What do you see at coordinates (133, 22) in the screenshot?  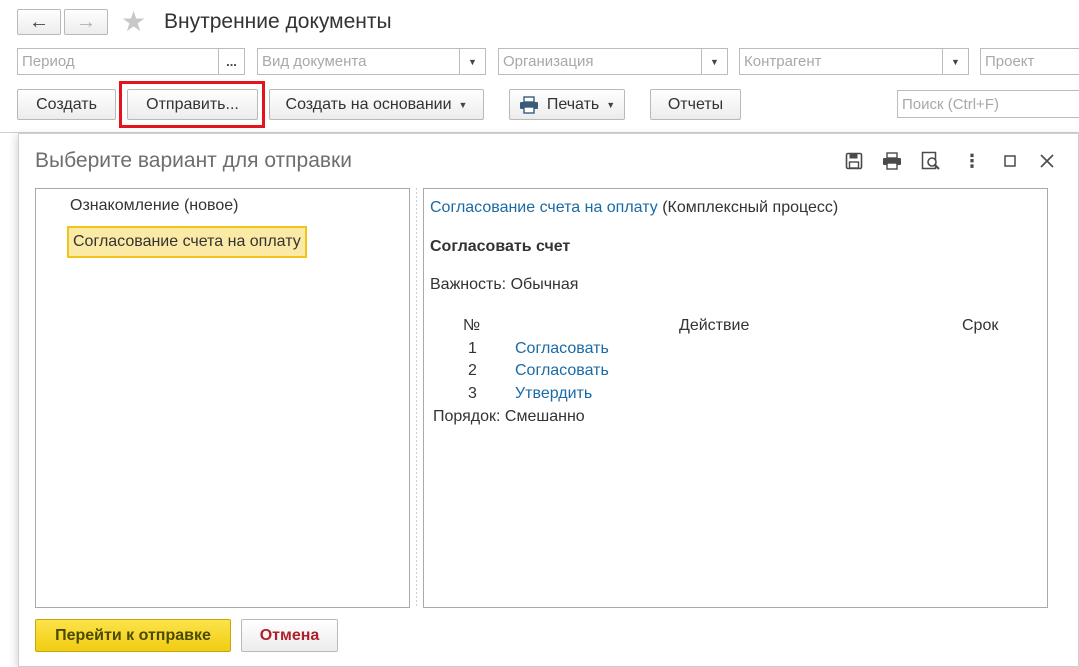 I see `favorite-star-icon: ★` at bounding box center [133, 22].